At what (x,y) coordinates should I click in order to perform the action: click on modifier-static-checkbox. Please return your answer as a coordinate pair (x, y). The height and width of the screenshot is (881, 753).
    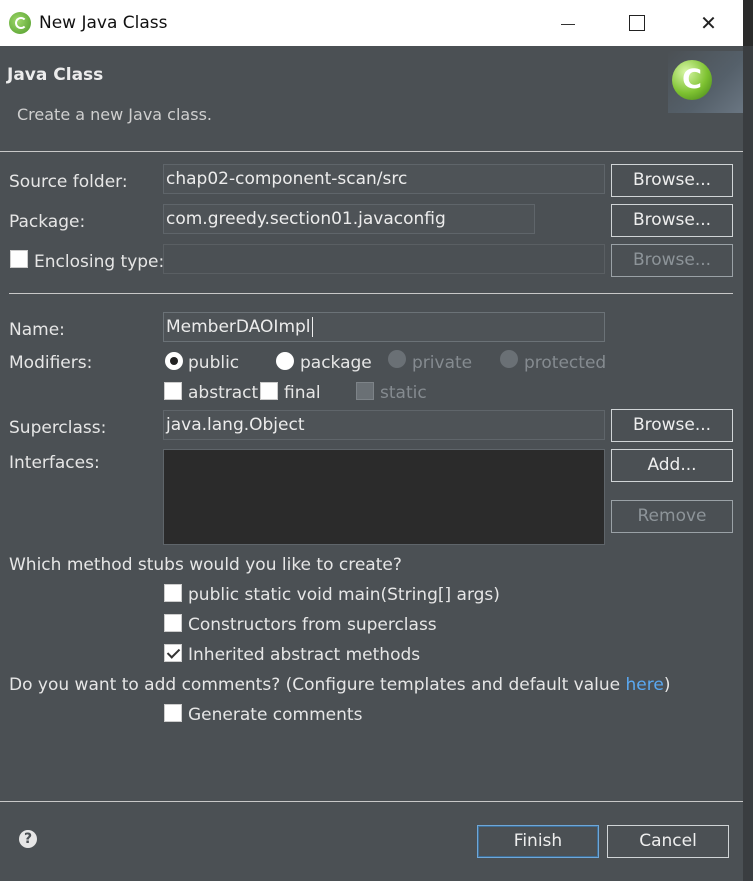
    Looking at the image, I should click on (365, 391).